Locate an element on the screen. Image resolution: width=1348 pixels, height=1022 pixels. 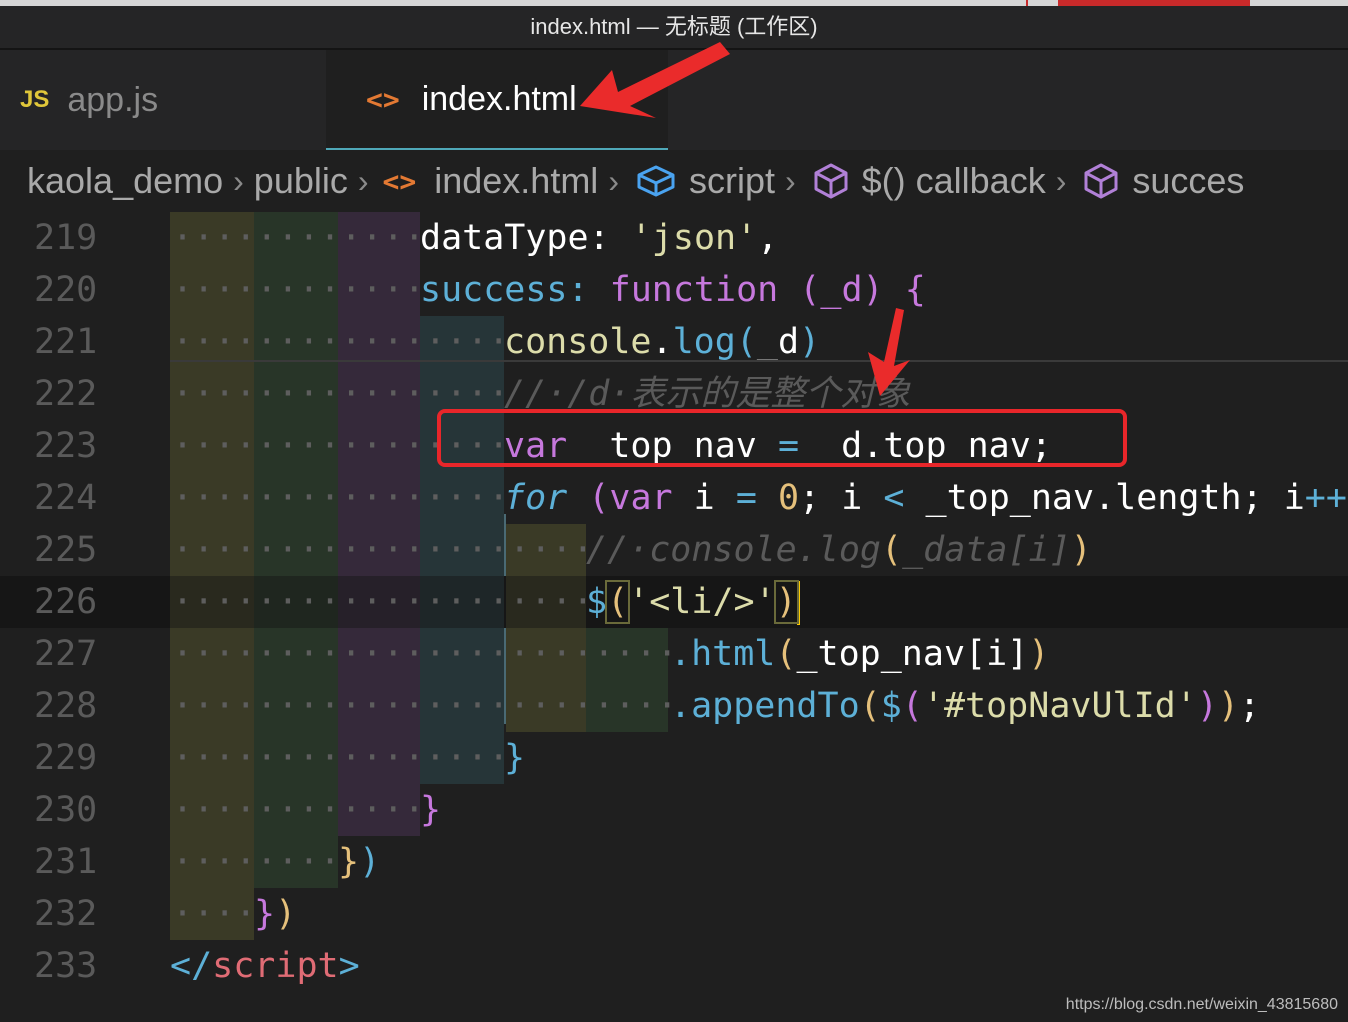
breadcrumb-item-symbol: script is located at coordinates (702, 181).